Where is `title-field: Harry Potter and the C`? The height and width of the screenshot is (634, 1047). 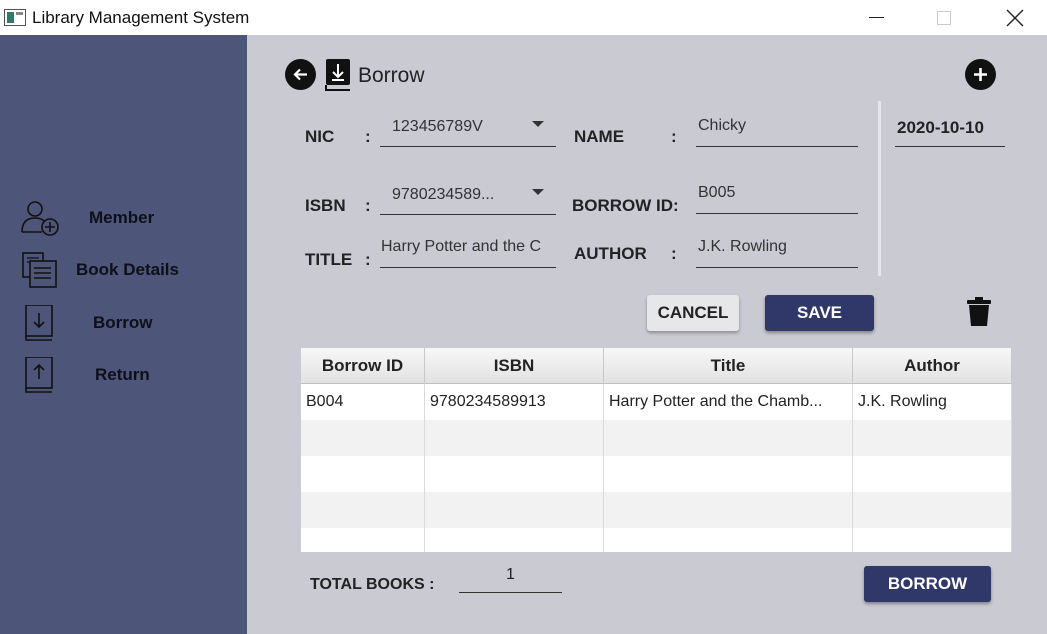 title-field: Harry Potter and the C is located at coordinates (468, 251).